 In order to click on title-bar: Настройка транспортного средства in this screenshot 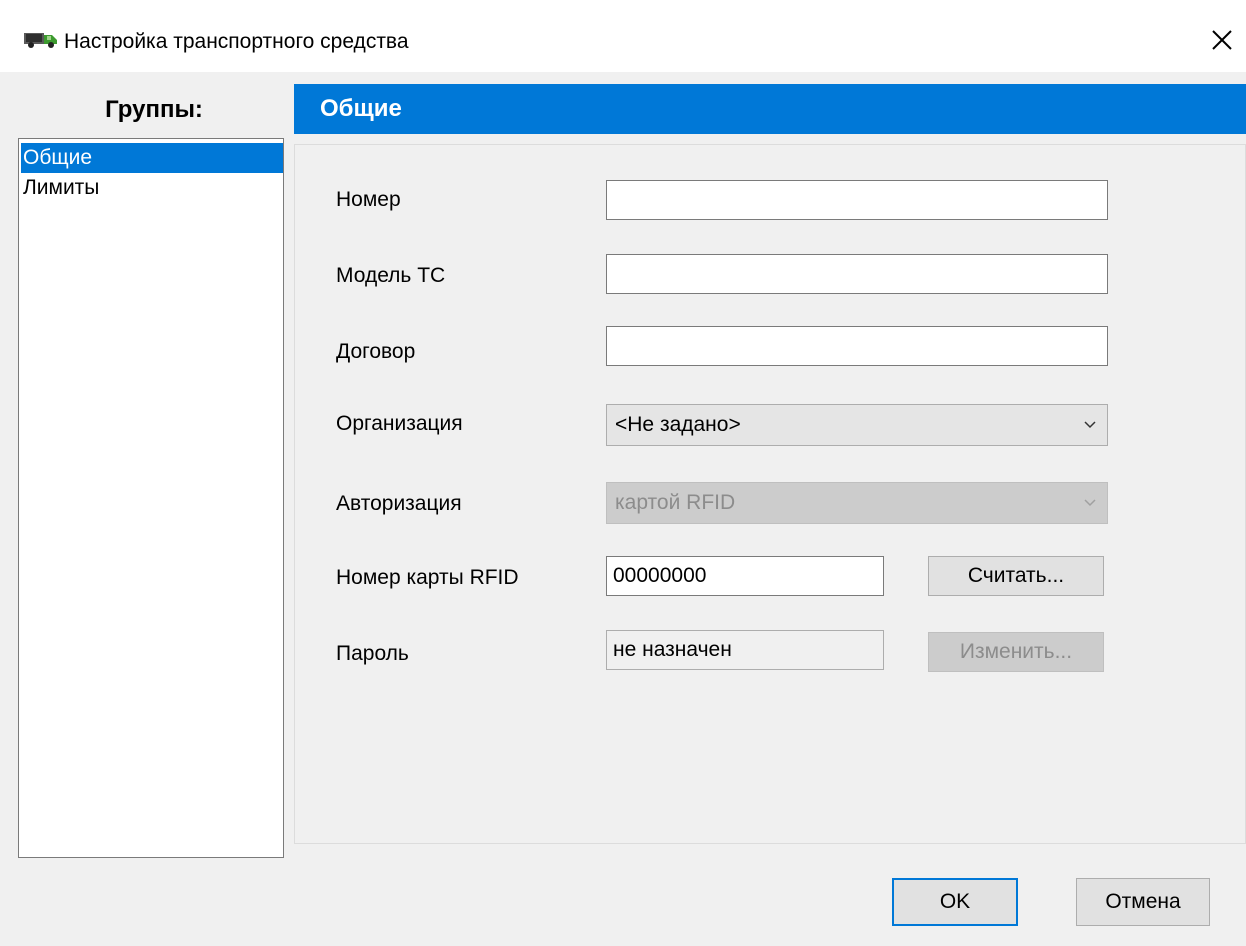, I will do `click(623, 36)`.